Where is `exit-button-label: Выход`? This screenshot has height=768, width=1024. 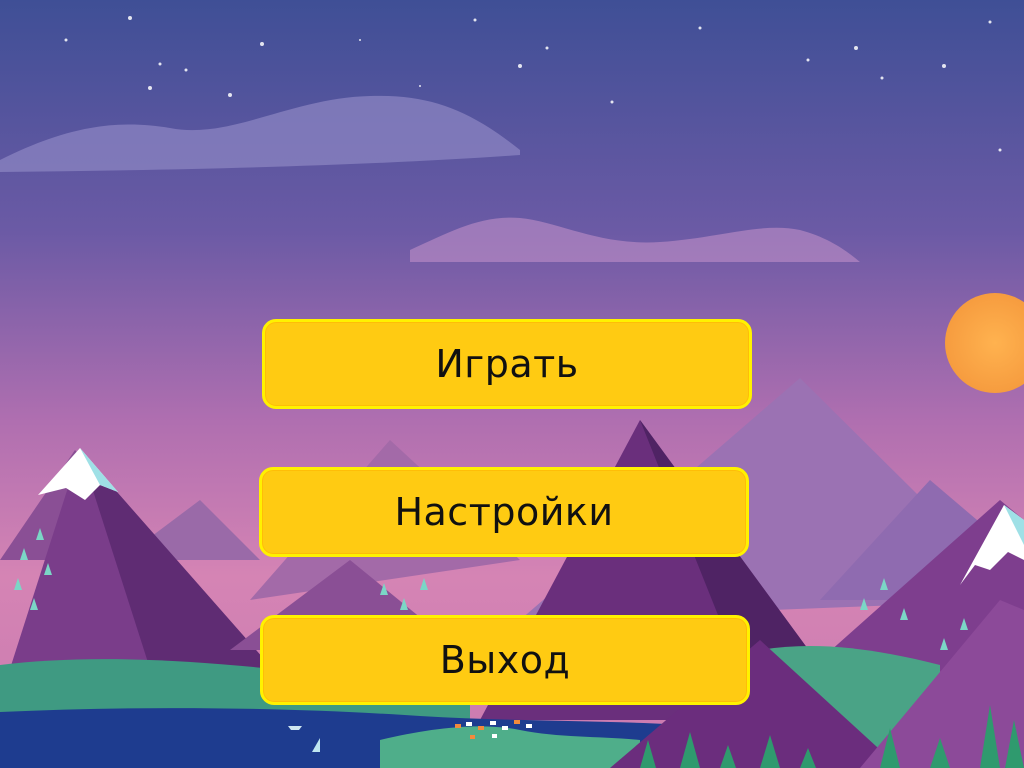 exit-button-label: Выход is located at coordinates (505, 660).